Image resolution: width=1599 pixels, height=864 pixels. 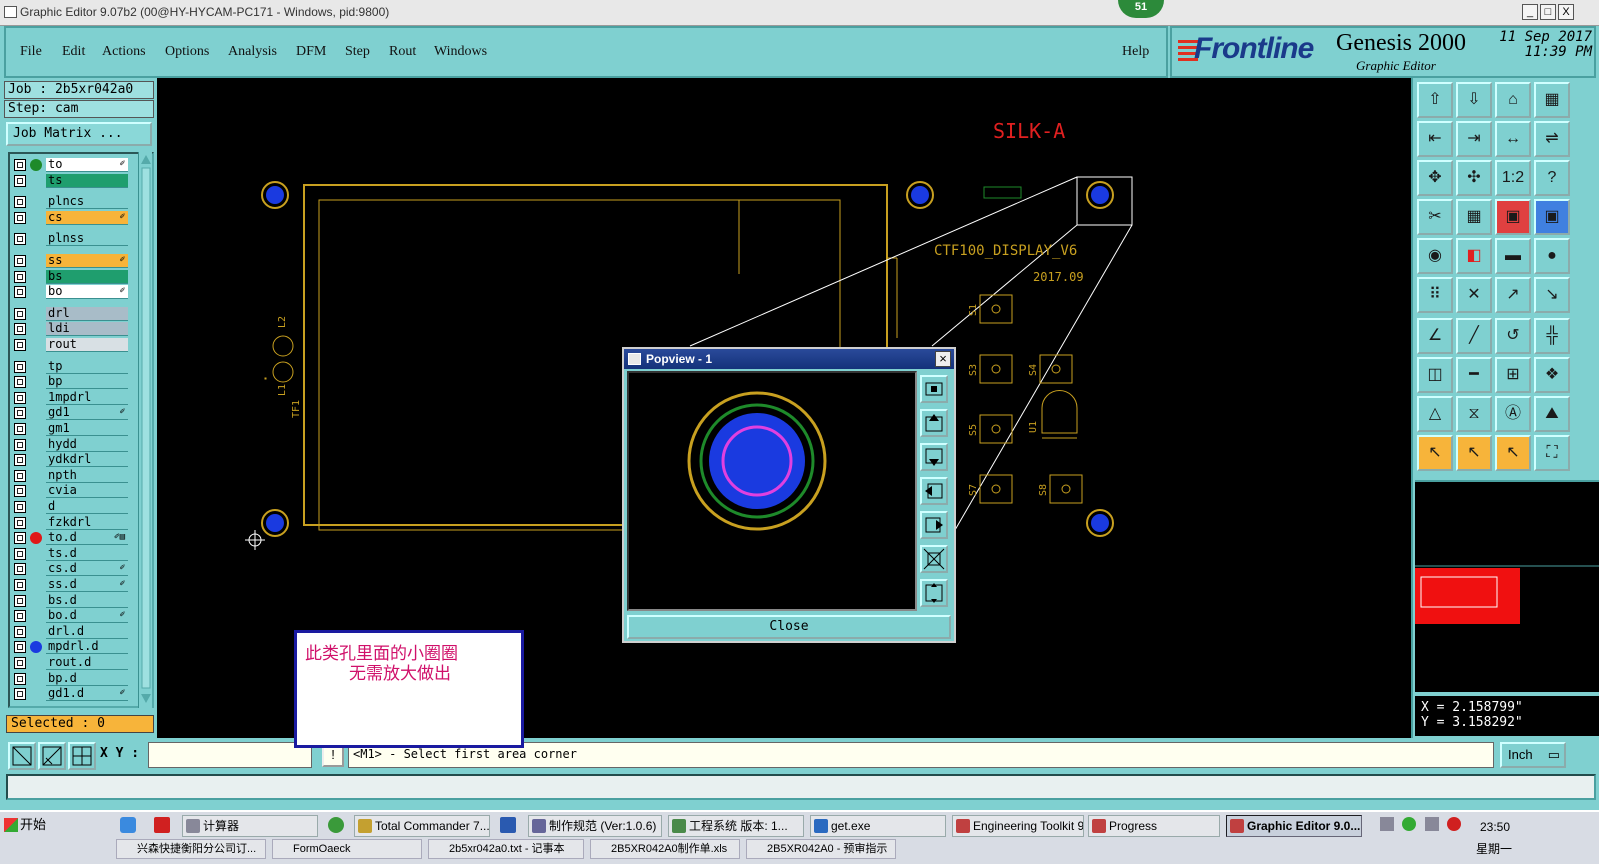 I want to click on layer-name: npth, so click(x=87, y=475).